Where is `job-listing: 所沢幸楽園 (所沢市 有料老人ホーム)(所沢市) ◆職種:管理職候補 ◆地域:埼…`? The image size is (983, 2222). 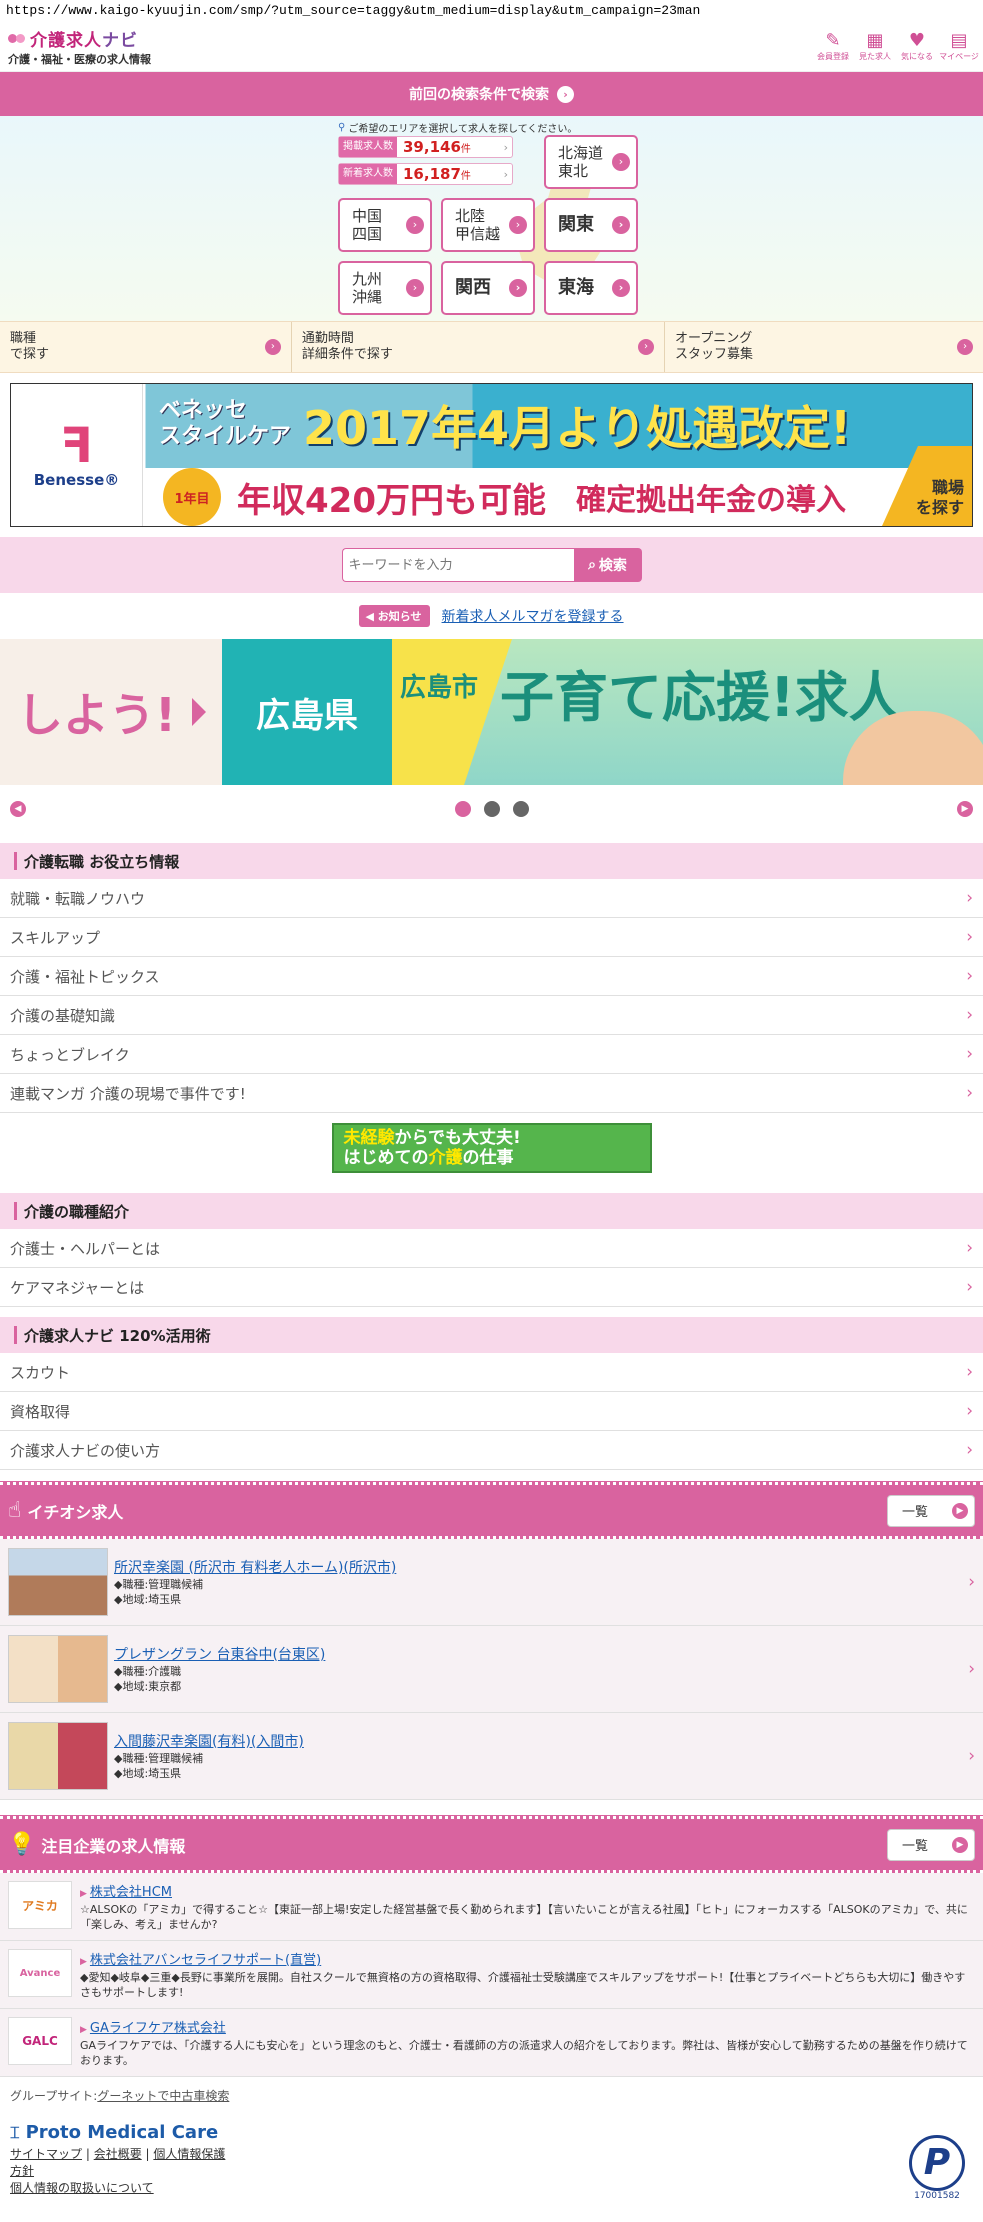 job-listing: 所沢幸楽園 (所沢市 有料老人ホーム)(所沢市) ◆職種:管理職候補 ◆地域:埼… is located at coordinates (491, 1582).